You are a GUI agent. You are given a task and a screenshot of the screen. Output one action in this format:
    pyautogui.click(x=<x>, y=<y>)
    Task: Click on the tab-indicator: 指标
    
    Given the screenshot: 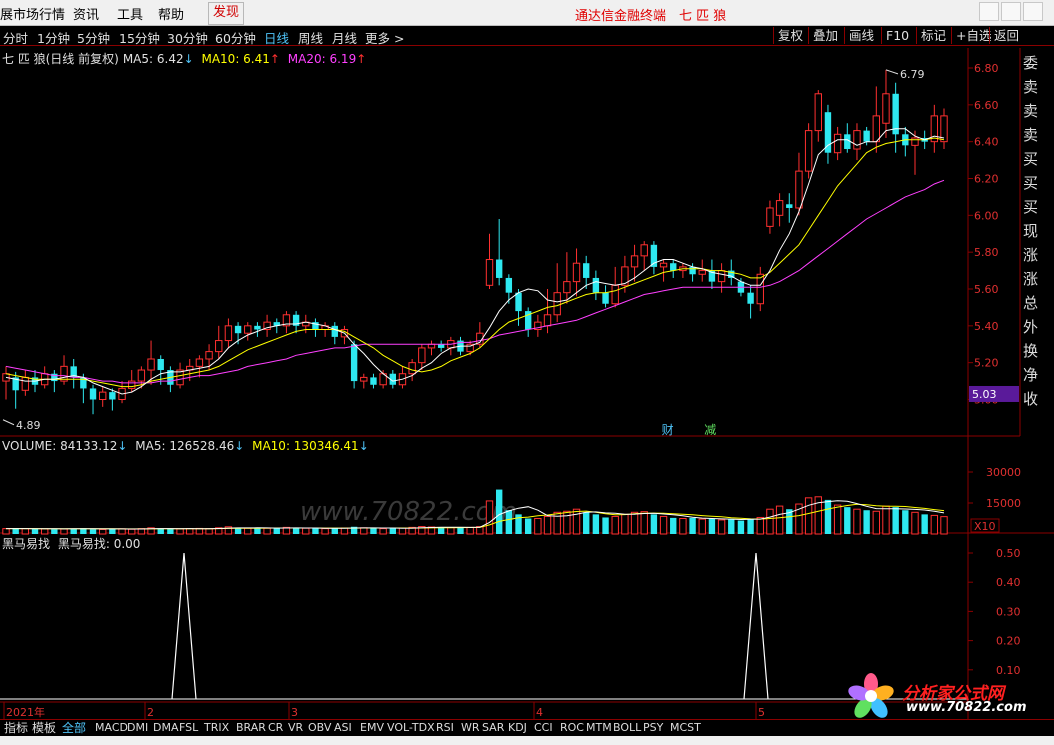 What is the action you would take?
    pyautogui.click(x=16, y=728)
    